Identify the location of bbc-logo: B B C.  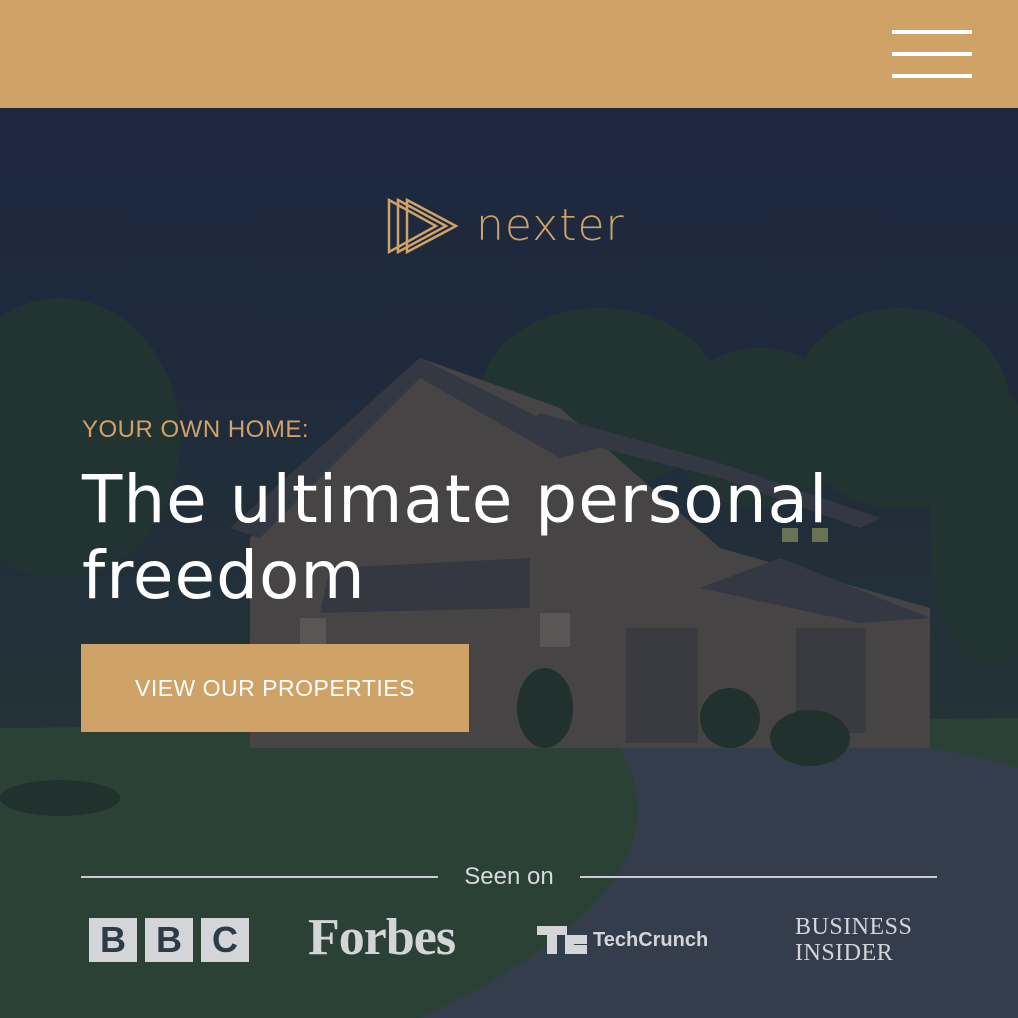
(169, 940).